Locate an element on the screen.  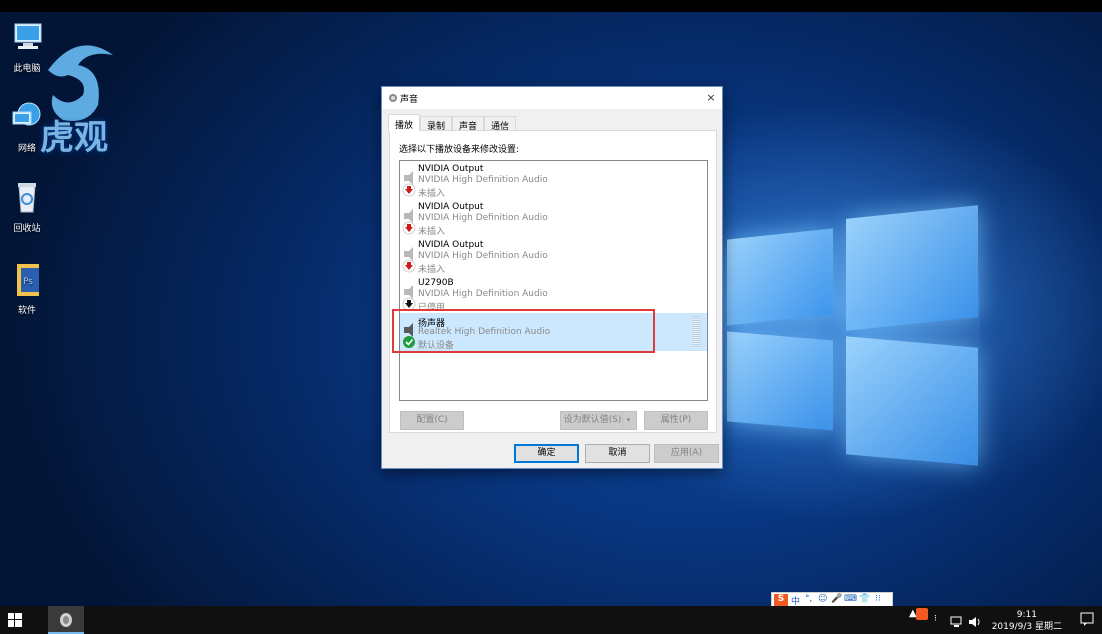
system-tray: ▲ ⁝ is located at coordinates (946, 619).